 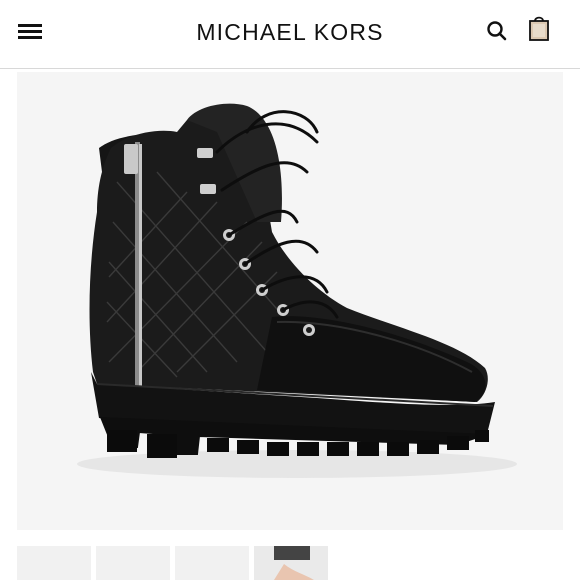 I want to click on brand-logo: MICHAEL KORS, so click(x=289, y=32).